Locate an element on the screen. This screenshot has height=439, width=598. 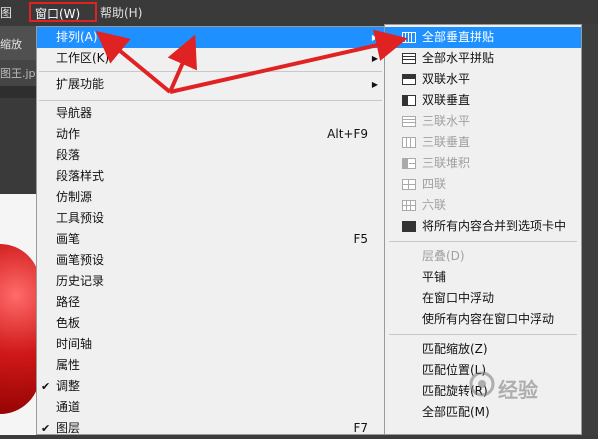
menu-item: 工具预设 is located at coordinates (210, 218).